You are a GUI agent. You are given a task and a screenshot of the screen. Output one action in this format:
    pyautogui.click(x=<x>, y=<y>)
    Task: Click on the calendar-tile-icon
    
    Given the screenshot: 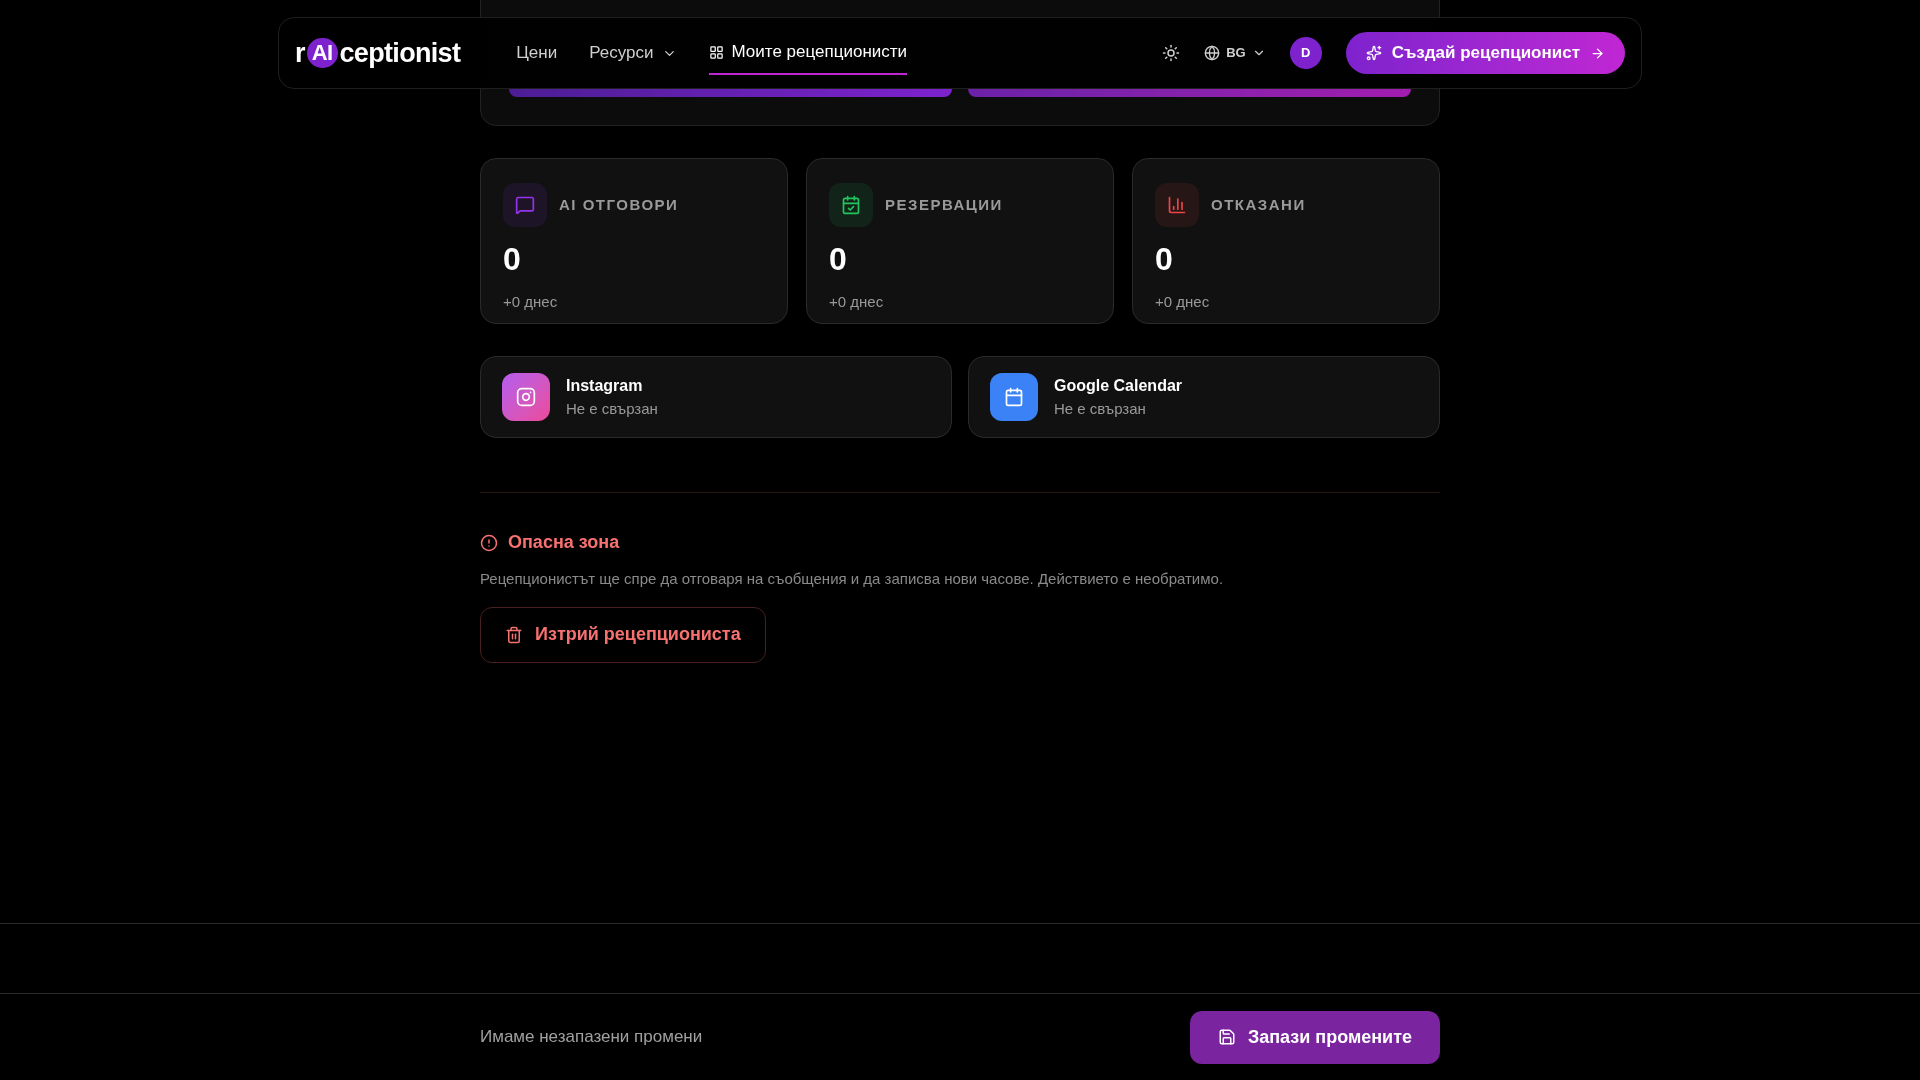 What is the action you would take?
    pyautogui.click(x=1014, y=397)
    